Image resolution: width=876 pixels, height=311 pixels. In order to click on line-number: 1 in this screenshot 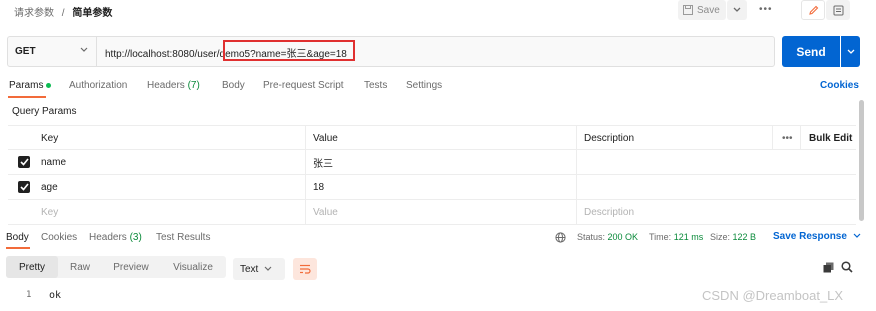, I will do `click(29, 295)`.